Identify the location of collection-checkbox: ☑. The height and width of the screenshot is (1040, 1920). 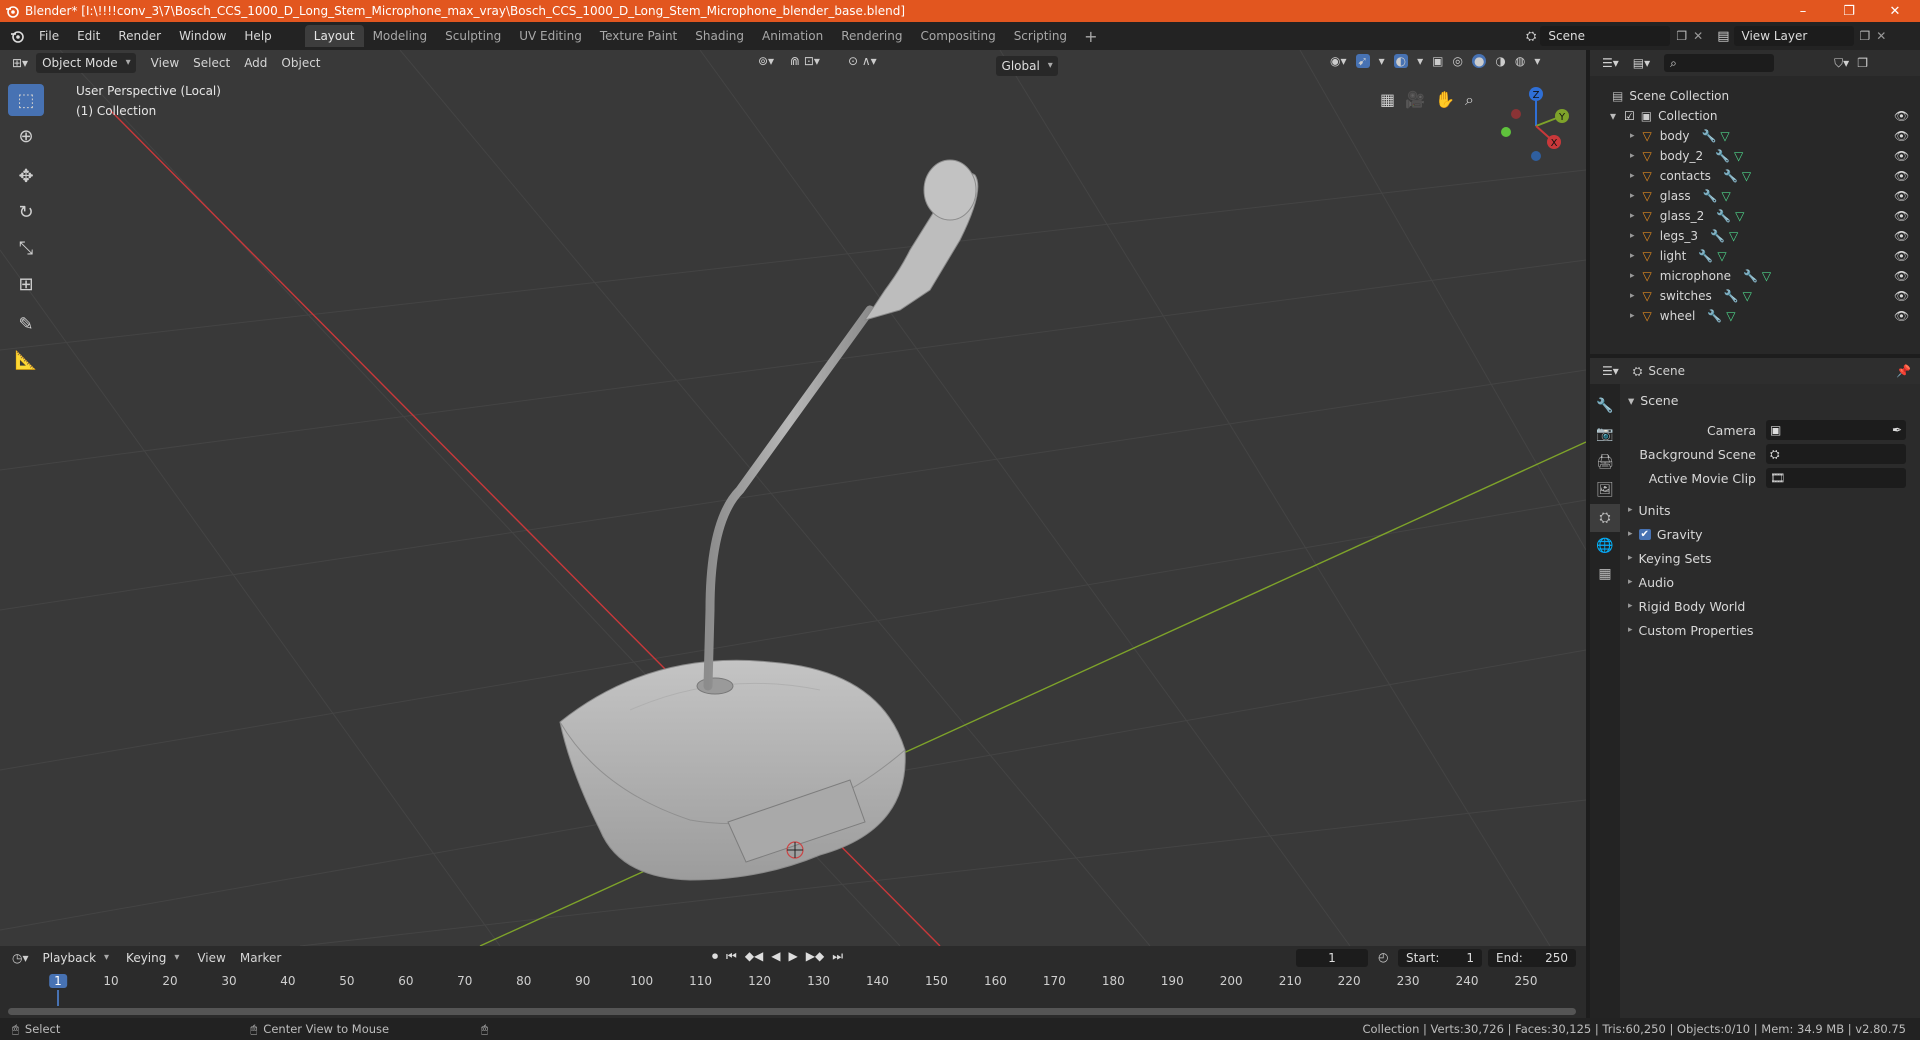
(1629, 116).